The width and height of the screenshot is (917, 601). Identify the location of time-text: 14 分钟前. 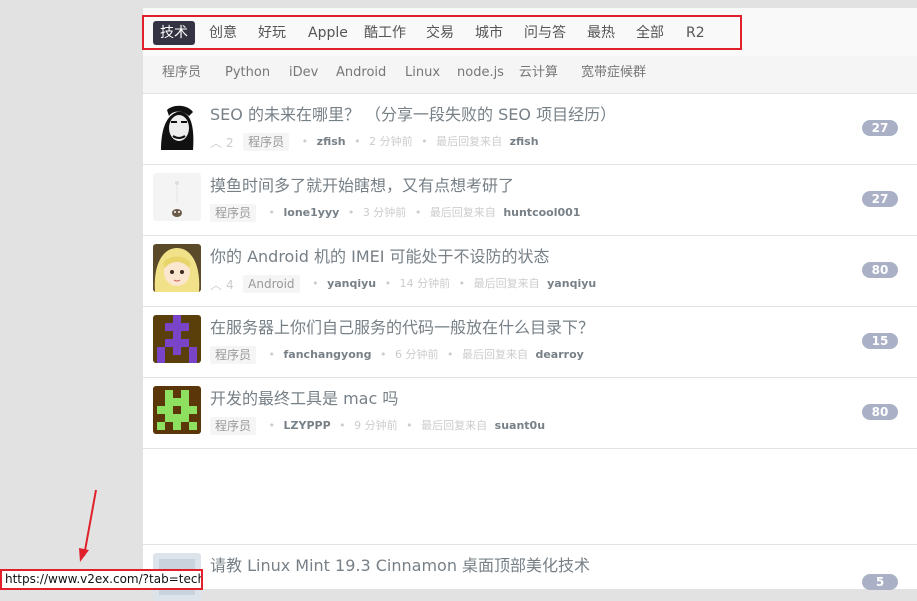
(425, 284).